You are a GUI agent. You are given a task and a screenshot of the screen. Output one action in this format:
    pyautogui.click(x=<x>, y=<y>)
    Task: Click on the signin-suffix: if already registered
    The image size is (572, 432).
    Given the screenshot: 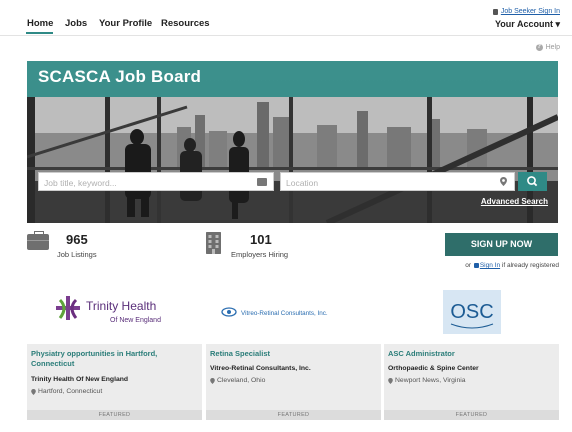 What is the action you would take?
    pyautogui.click(x=530, y=265)
    